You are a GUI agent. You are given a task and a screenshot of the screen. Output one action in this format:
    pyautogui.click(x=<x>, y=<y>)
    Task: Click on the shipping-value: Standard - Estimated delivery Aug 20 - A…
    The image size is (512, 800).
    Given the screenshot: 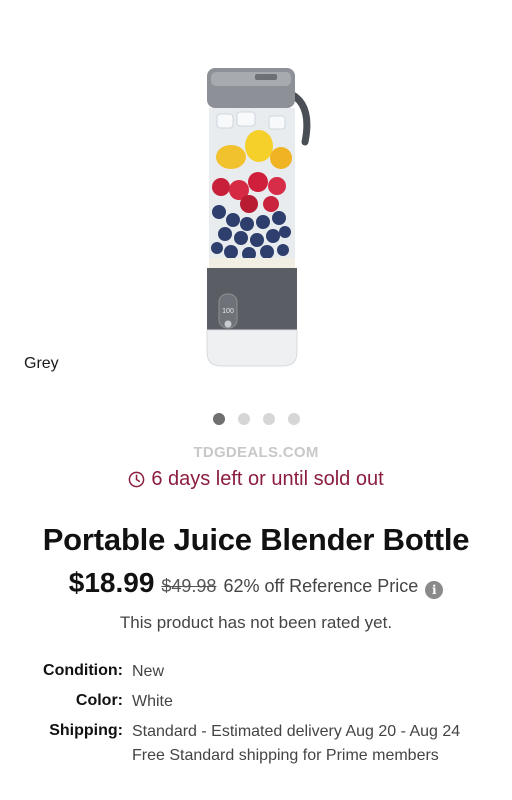 What is the action you would take?
    pyautogui.click(x=304, y=744)
    